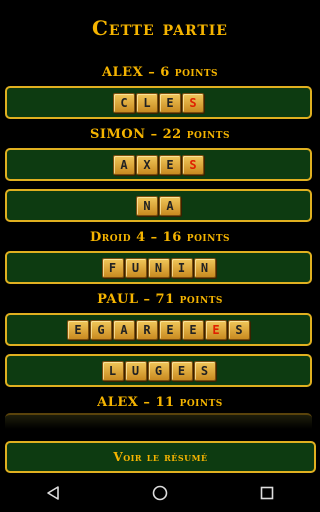 The height and width of the screenshot is (512, 320). What do you see at coordinates (147, 164) in the screenshot?
I see `letter-tile: X` at bounding box center [147, 164].